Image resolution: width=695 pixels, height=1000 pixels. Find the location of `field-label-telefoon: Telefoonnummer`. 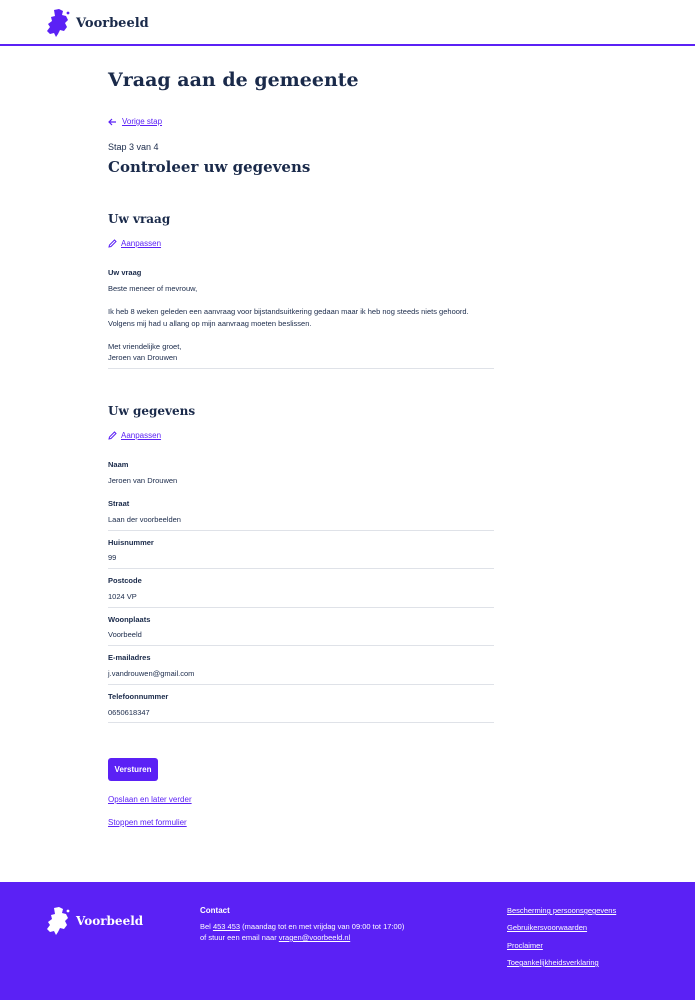

field-label-telefoon: Telefoonnummer is located at coordinates (138, 696).